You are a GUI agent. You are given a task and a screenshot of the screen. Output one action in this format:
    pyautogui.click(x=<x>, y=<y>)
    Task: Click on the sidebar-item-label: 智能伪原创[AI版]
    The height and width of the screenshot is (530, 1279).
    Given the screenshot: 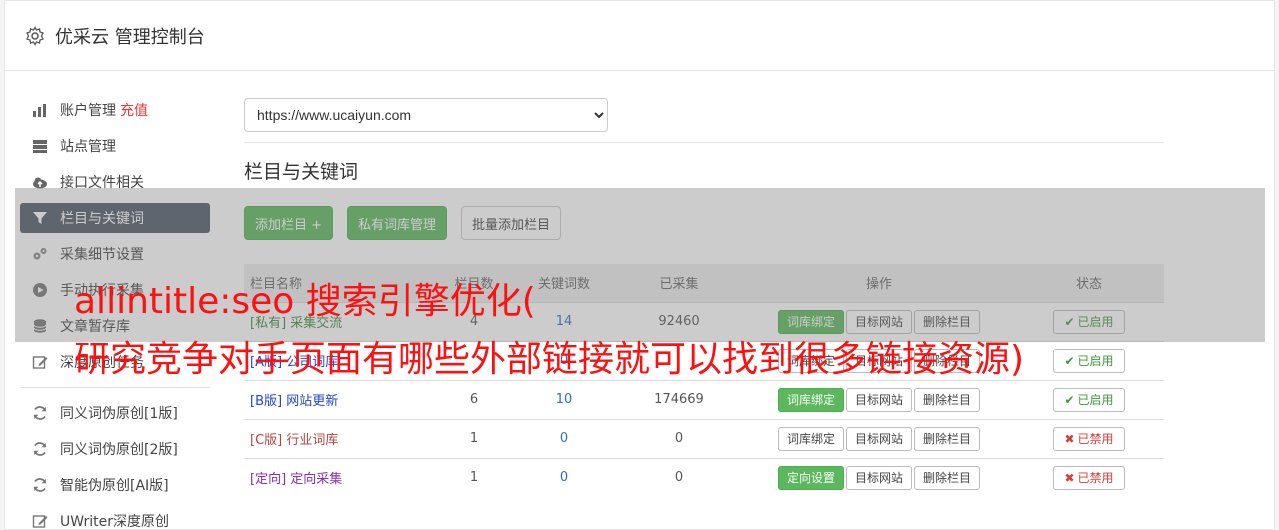 What is the action you would take?
    pyautogui.click(x=114, y=486)
    